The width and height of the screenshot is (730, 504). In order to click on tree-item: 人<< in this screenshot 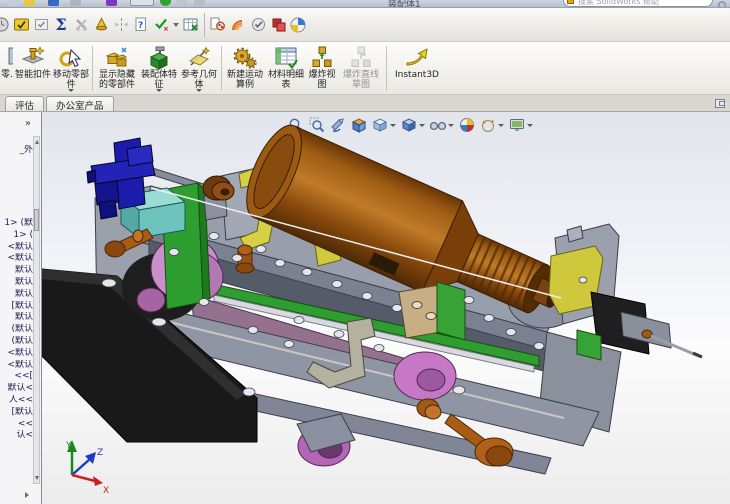, I will do `click(16, 401)`.